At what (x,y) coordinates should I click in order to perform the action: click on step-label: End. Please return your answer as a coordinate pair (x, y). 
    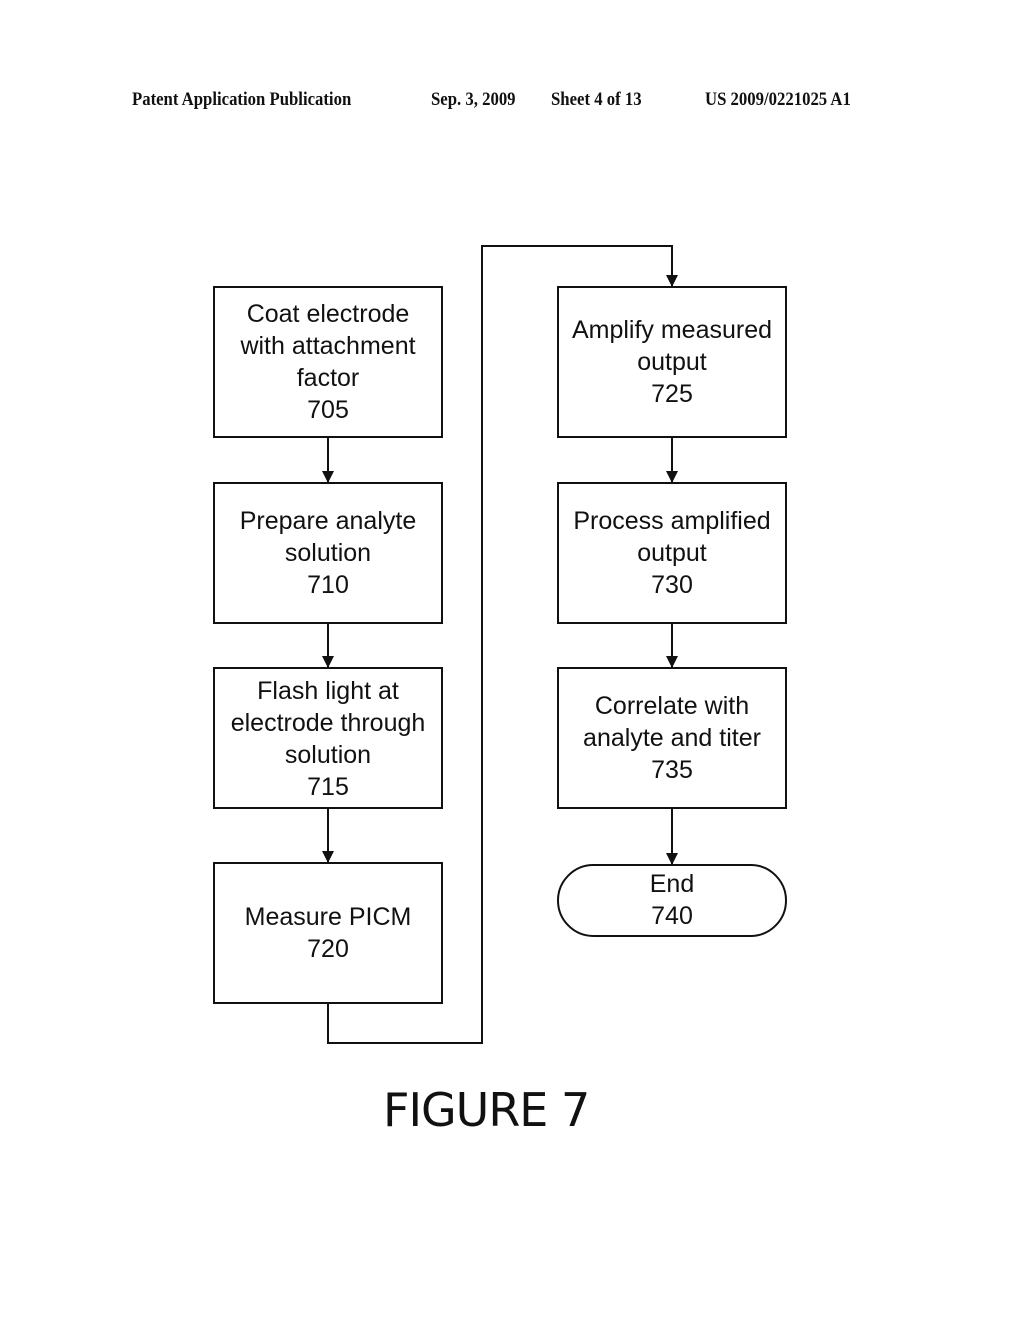
    Looking at the image, I should click on (672, 884).